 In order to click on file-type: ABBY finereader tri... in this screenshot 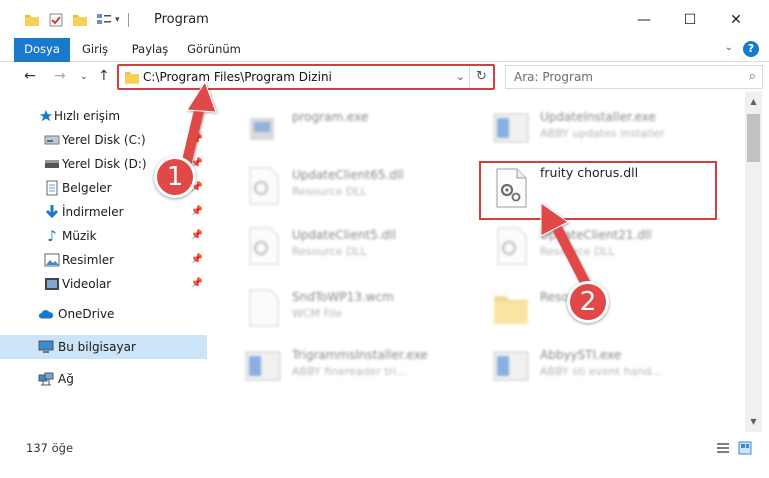, I will do `click(349, 371)`.